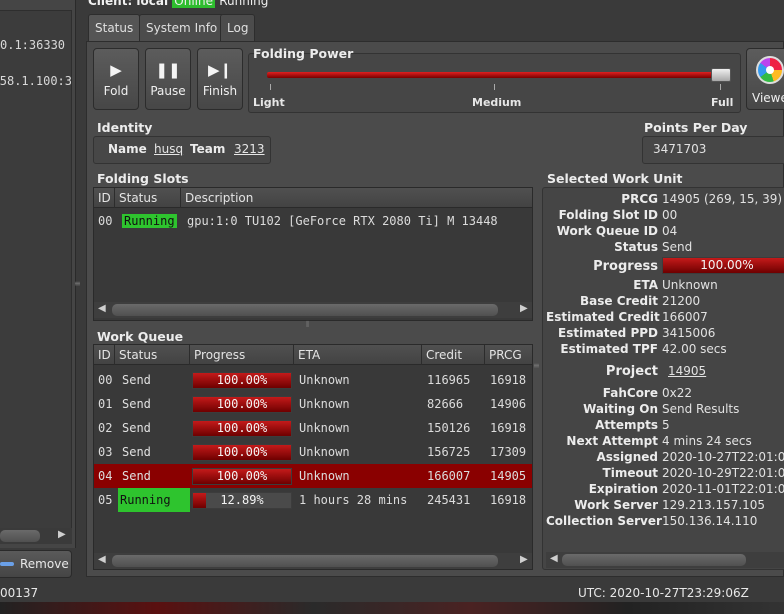 This screenshot has width=784, height=614. What do you see at coordinates (220, 70) in the screenshot?
I see `skip-end-icon: ▶❙` at bounding box center [220, 70].